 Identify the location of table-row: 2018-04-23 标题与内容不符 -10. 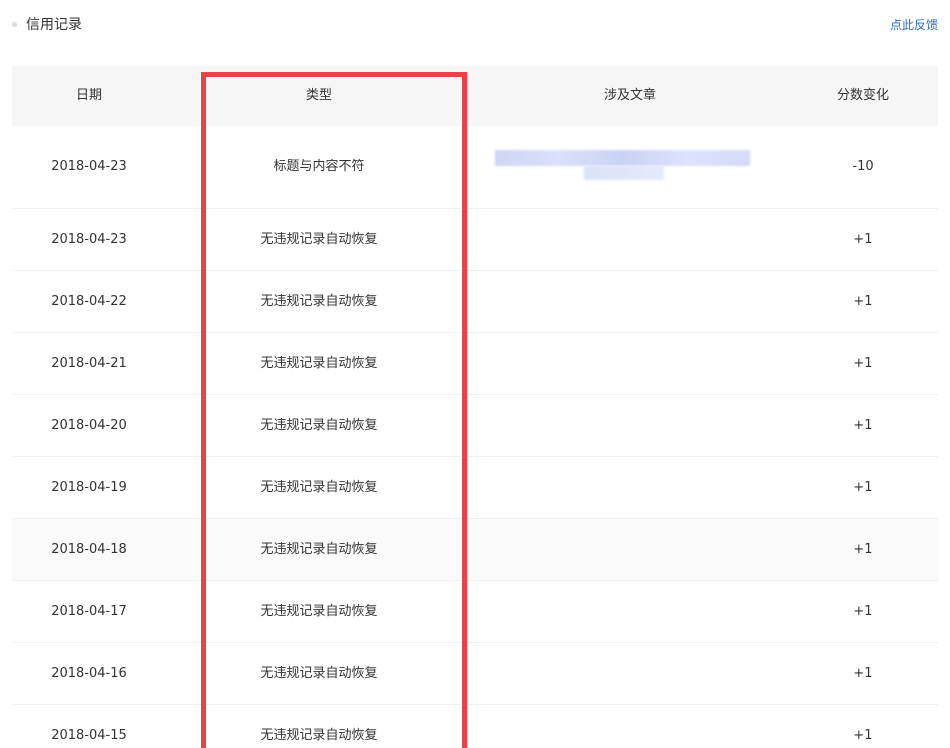
(475, 167).